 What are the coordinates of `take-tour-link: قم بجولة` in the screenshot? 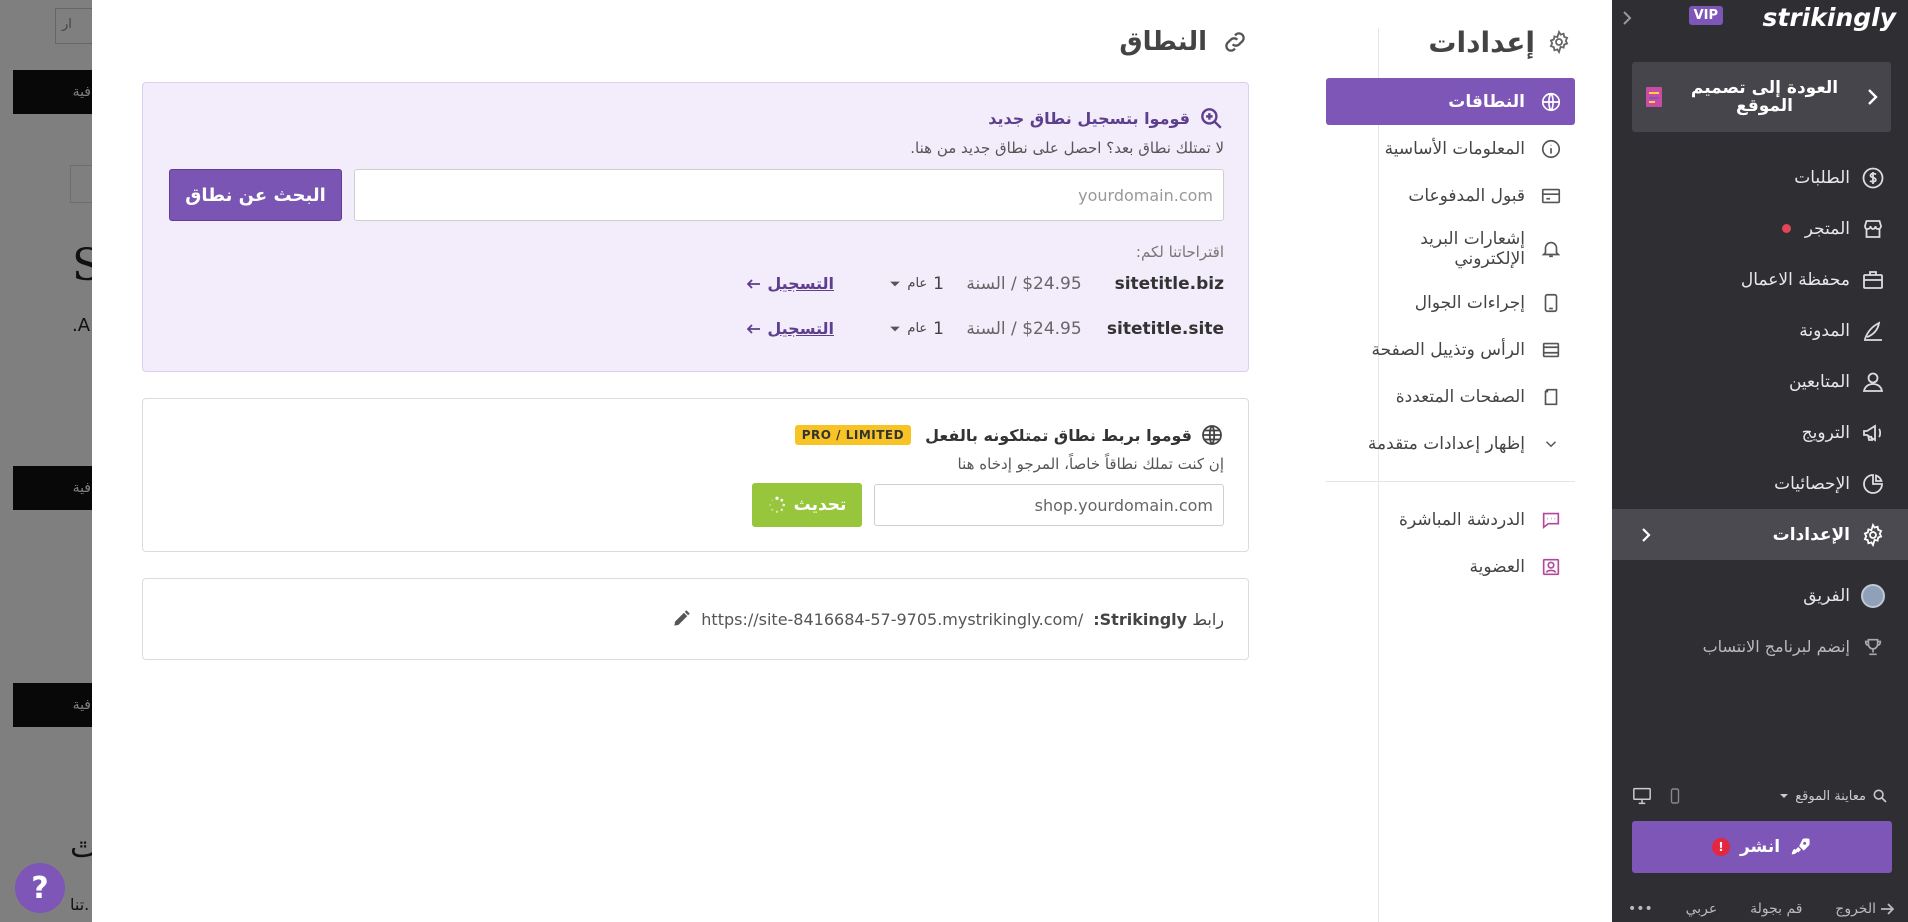 It's located at (1776, 909).